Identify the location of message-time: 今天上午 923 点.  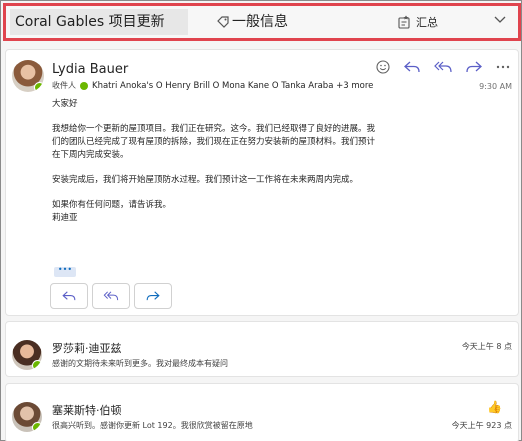
(481, 425).